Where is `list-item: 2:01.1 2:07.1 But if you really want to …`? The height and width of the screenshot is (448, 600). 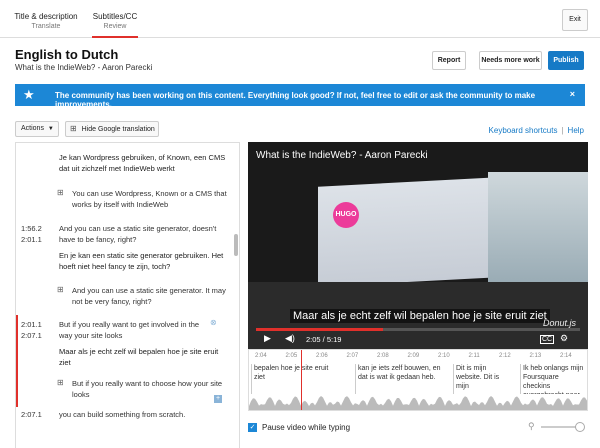 list-item: 2:01.1 2:07.1 But if you really want to … is located at coordinates (125, 361).